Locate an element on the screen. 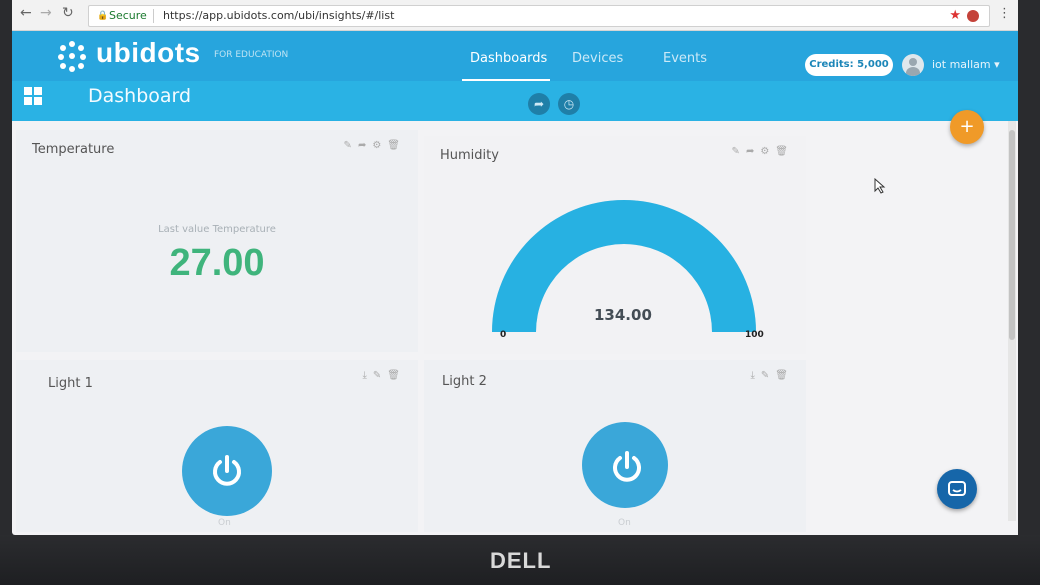  light1-widget: Light 1 ⤓✎🗑 On is located at coordinates (217, 446).